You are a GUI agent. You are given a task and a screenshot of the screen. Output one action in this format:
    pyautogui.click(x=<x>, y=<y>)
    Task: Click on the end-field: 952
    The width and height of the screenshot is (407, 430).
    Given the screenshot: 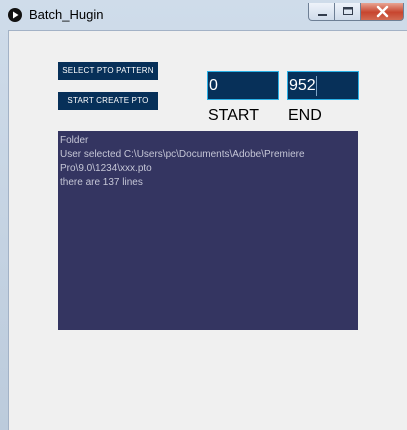 What is the action you would take?
    pyautogui.click(x=323, y=85)
    